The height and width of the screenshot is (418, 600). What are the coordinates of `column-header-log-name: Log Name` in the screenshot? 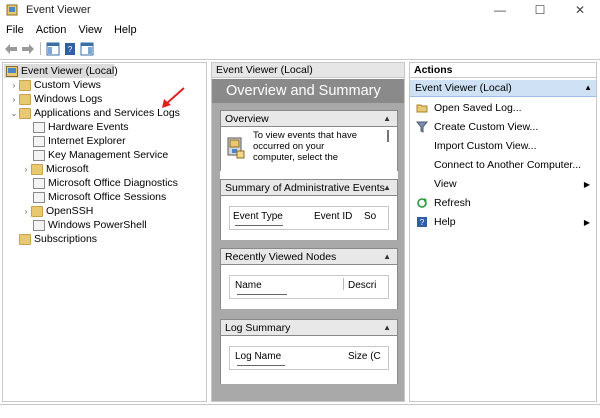 It's located at (258, 356).